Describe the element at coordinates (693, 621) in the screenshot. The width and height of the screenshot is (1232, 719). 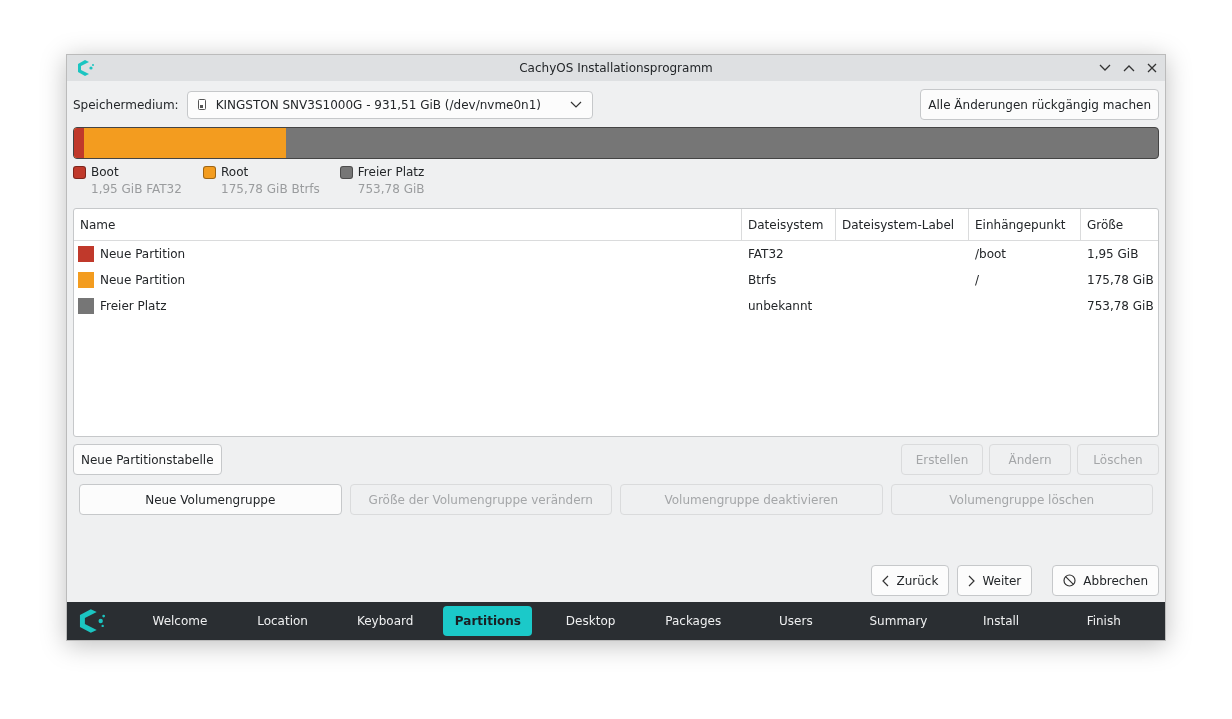
I see `step-tab: Packages` at that location.